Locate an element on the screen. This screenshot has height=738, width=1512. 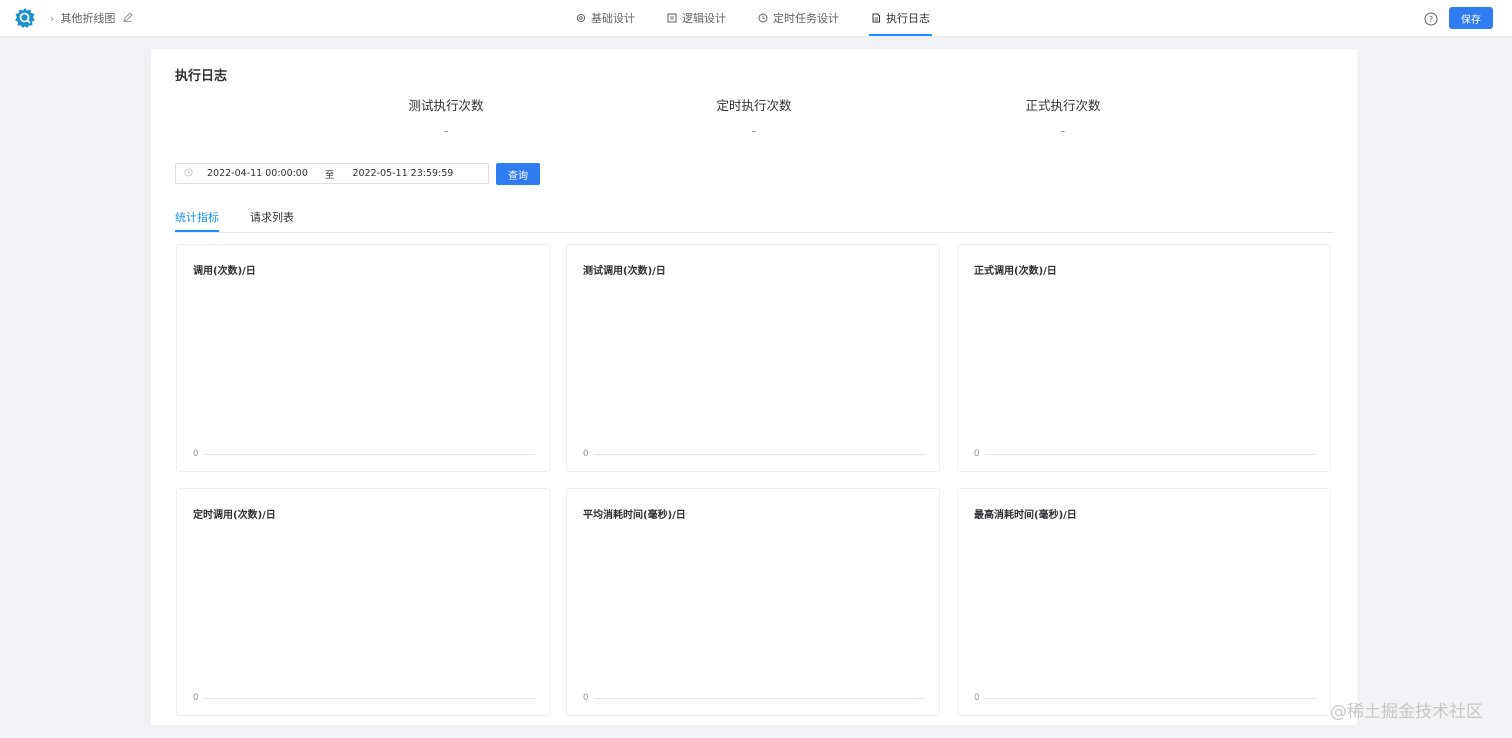
stat-test-executions: 测试执行次数 - is located at coordinates (446, 116).